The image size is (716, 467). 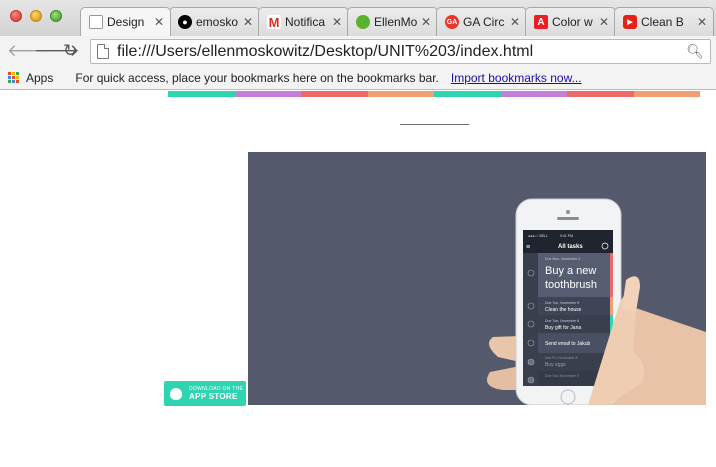 I want to click on app-store-badge: DOWNLOAD ON THE APP STORE, so click(x=205, y=393).